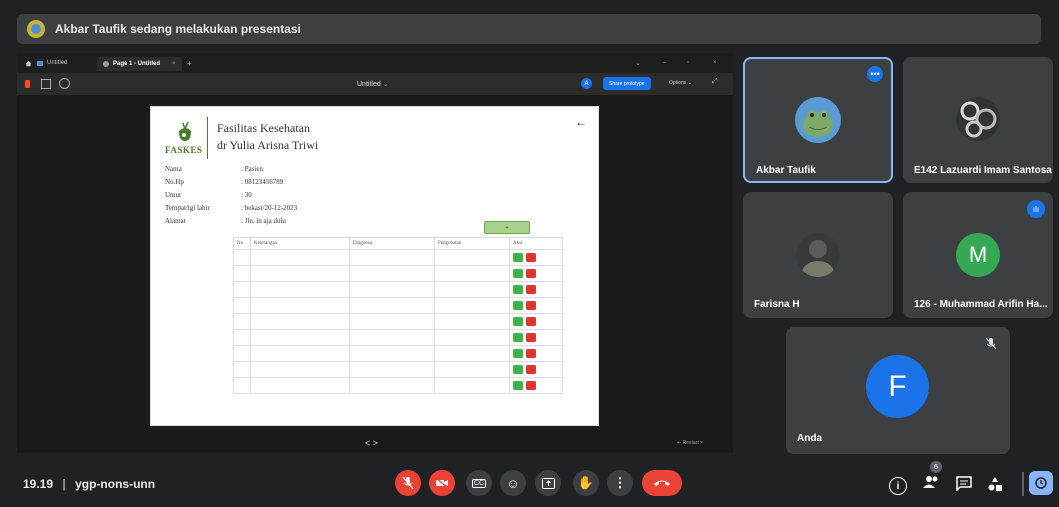 The width and height of the screenshot is (1059, 507). Describe the element at coordinates (875, 74) in the screenshot. I see `more-options-icon: •••` at that location.